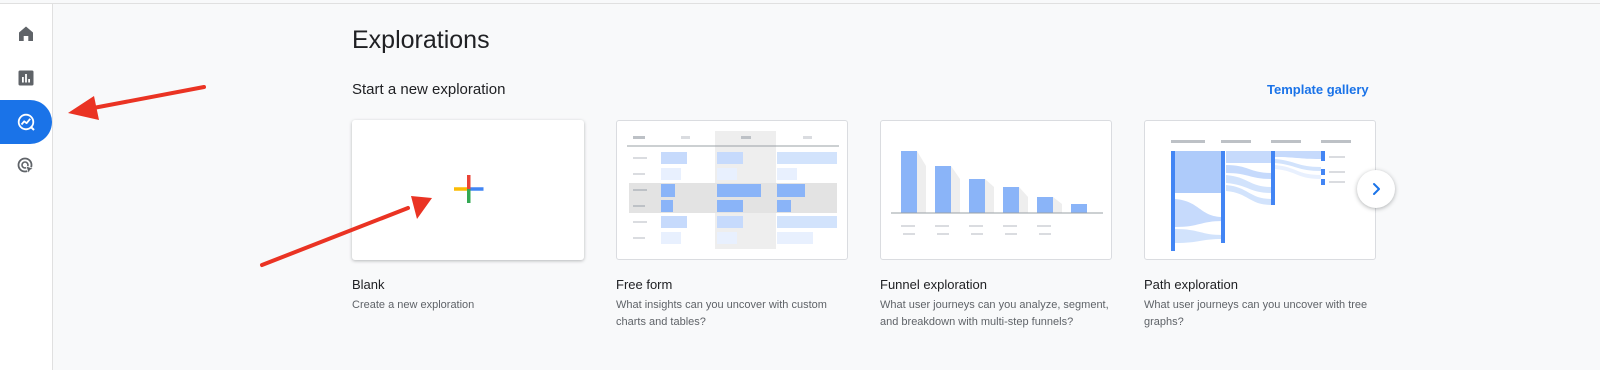  Describe the element at coordinates (413, 305) in the screenshot. I see `card-desc-blank: Create a new exploration` at that location.